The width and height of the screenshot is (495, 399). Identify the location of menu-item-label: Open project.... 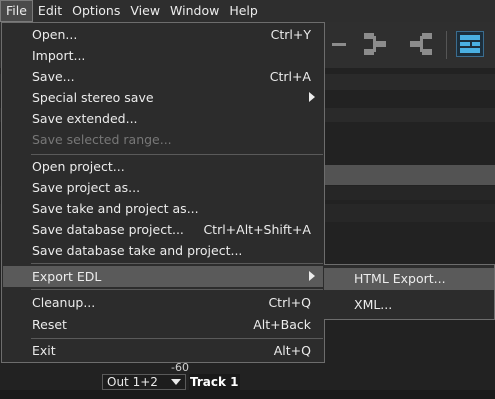
(78, 166).